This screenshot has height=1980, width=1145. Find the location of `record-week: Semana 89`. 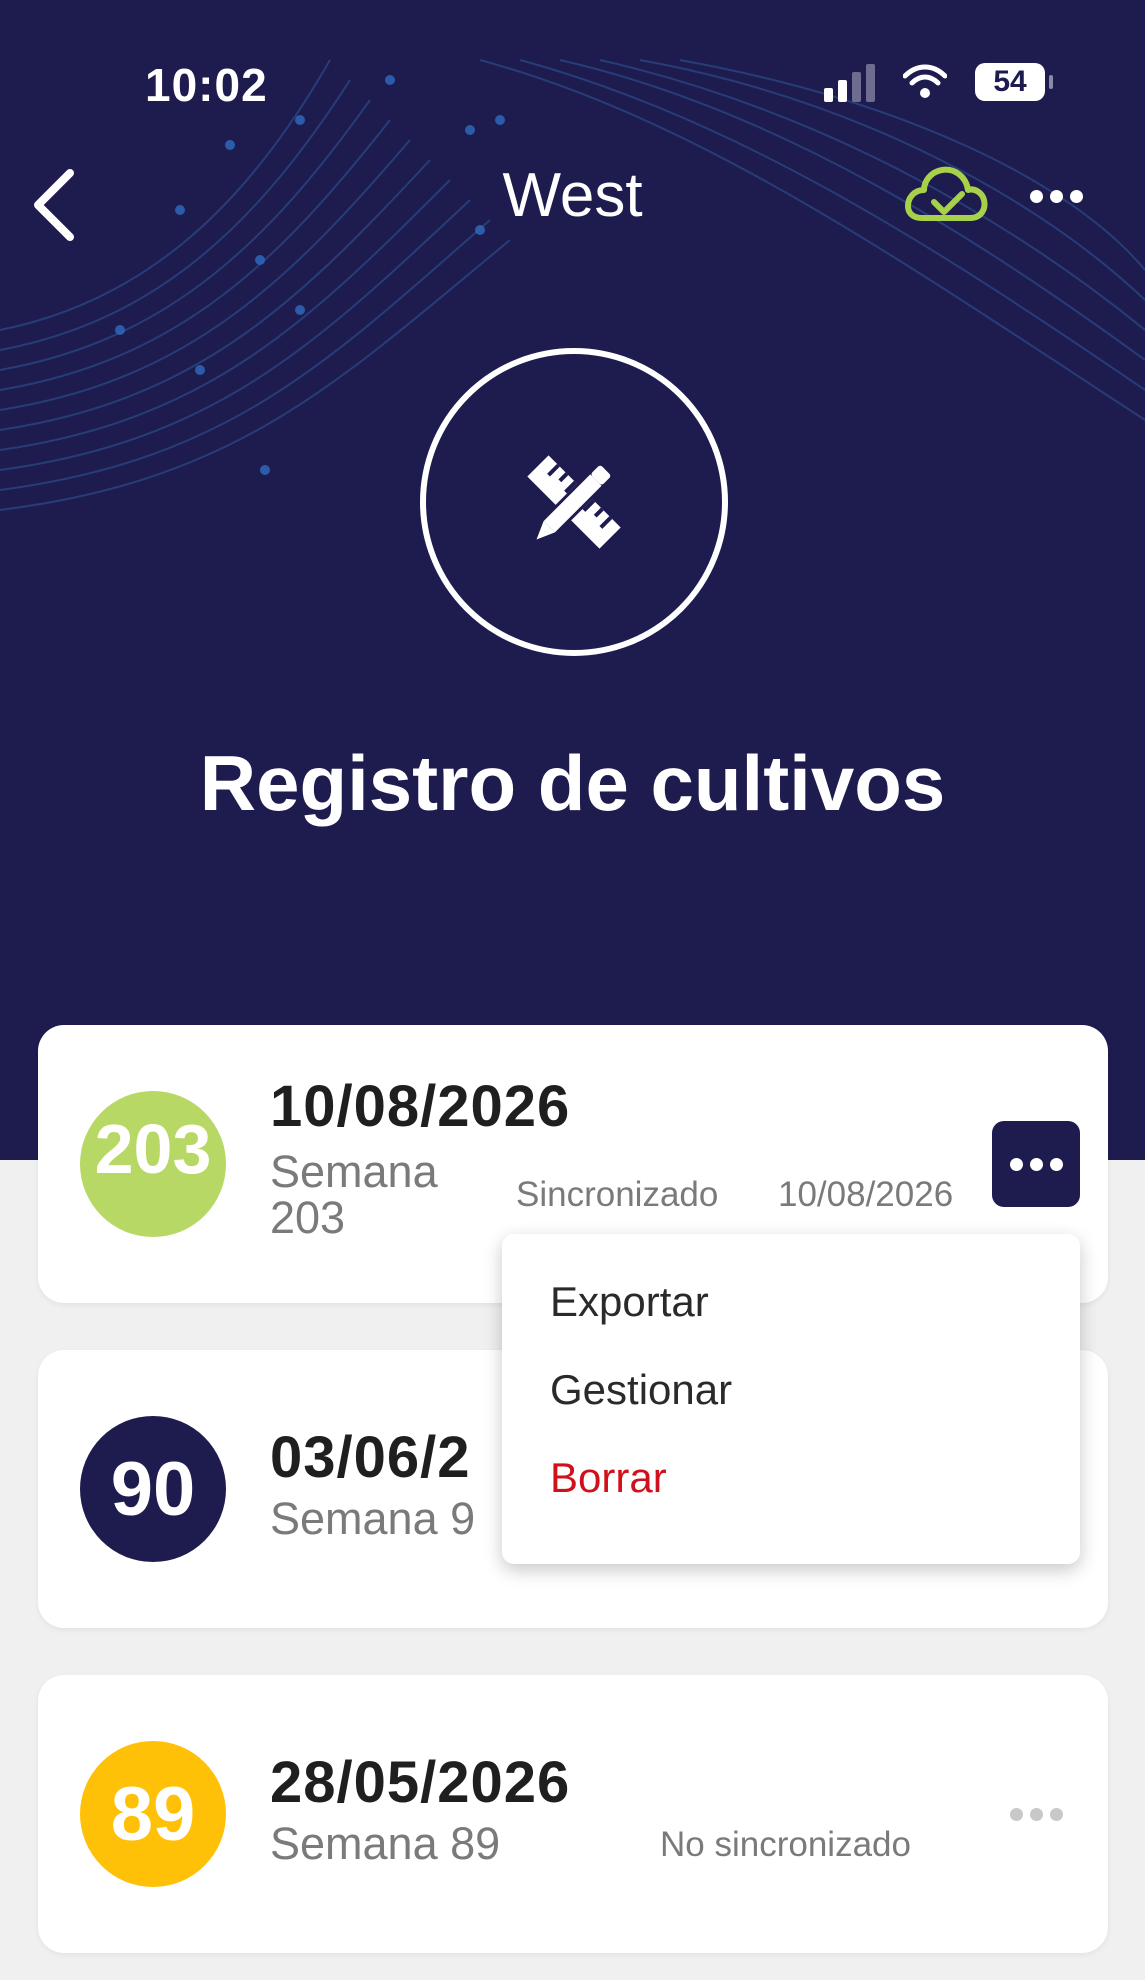

record-week: Semana 89 is located at coordinates (385, 1843).